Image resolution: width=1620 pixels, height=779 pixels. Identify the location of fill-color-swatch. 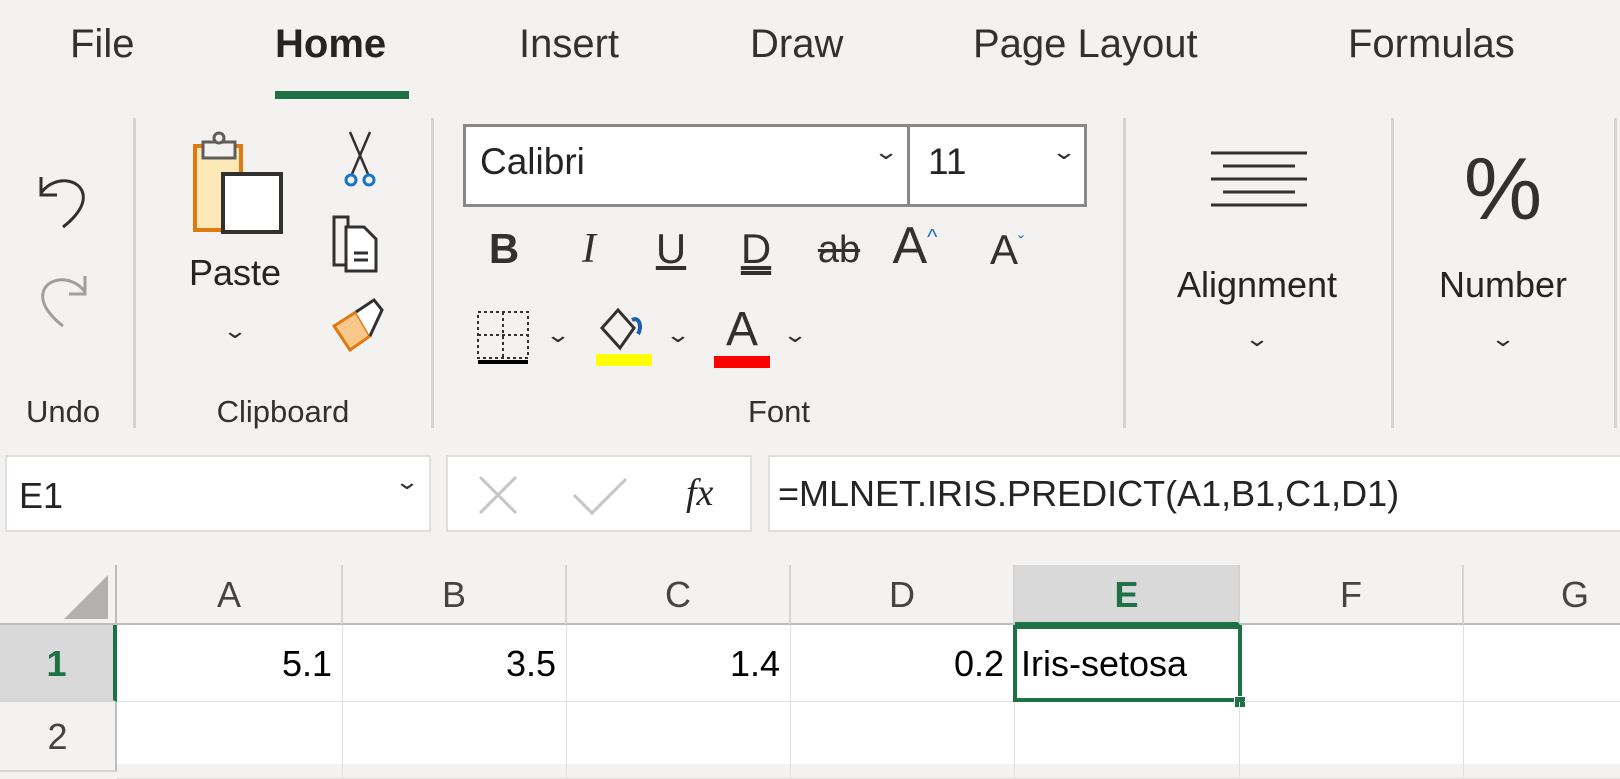
(624, 360).